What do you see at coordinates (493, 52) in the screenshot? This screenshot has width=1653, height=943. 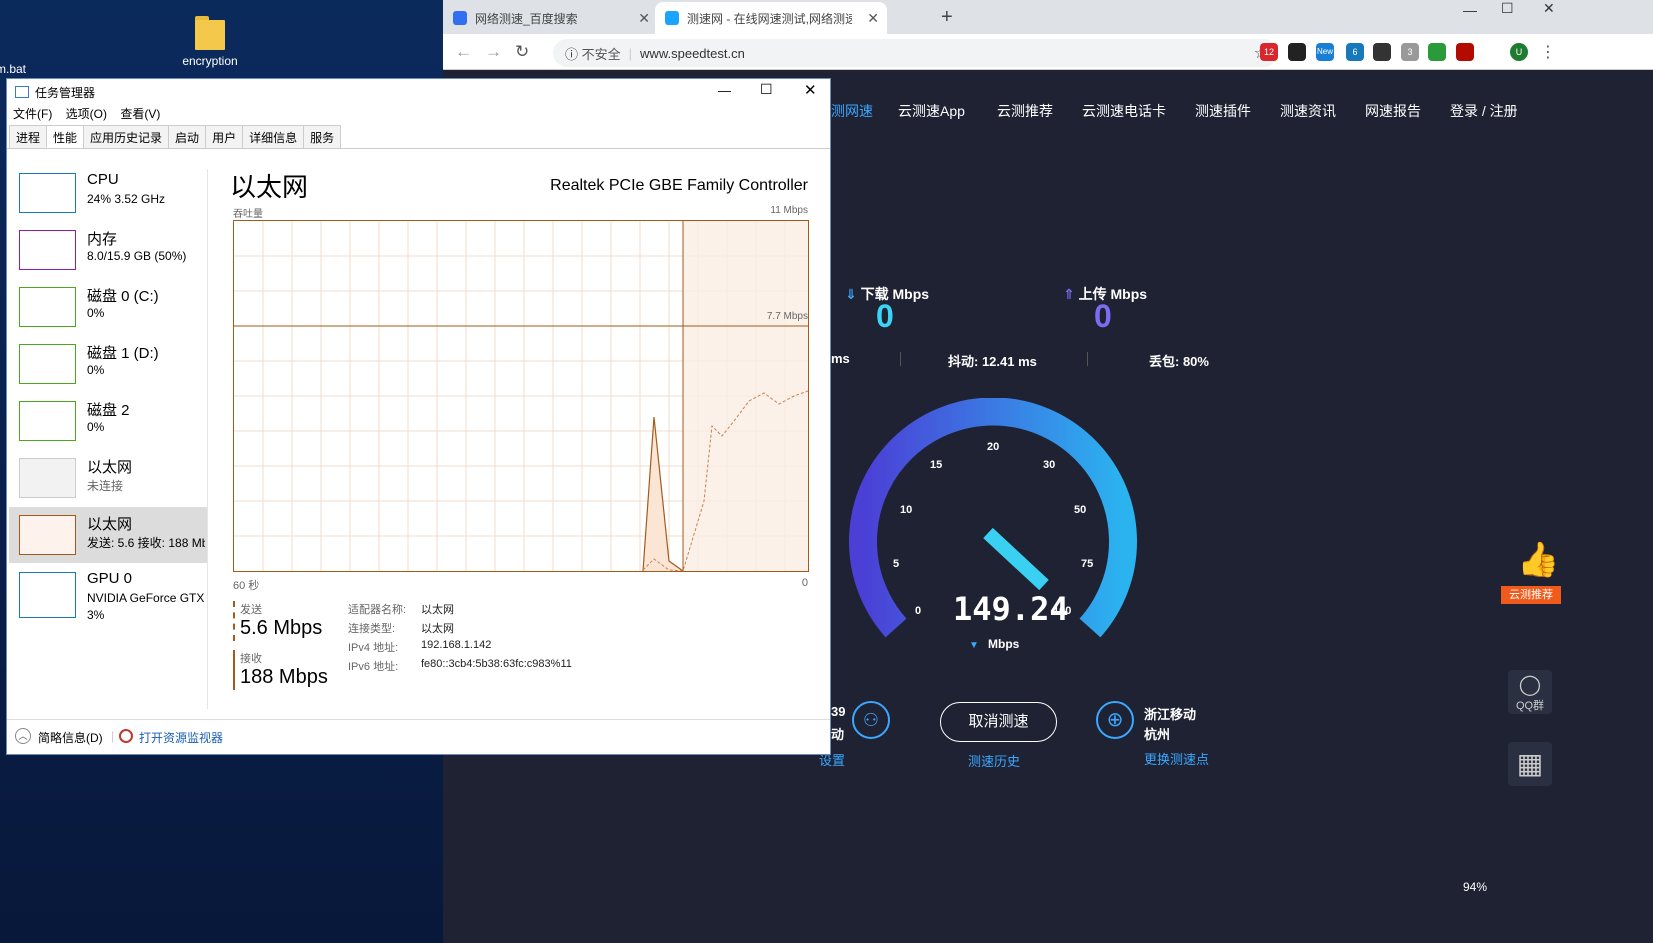 I see `forward-icon: →` at bounding box center [493, 52].